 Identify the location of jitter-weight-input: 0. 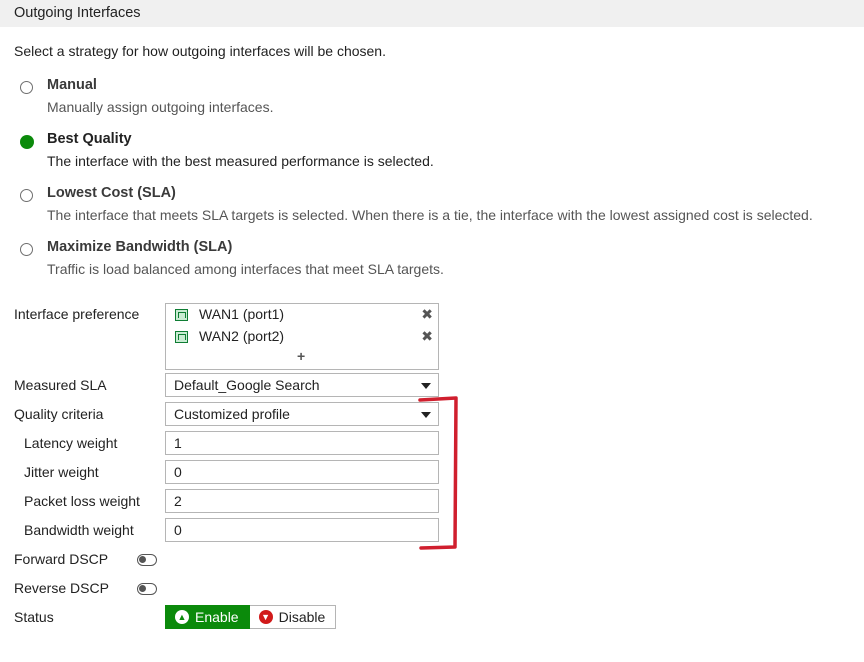
(302, 472).